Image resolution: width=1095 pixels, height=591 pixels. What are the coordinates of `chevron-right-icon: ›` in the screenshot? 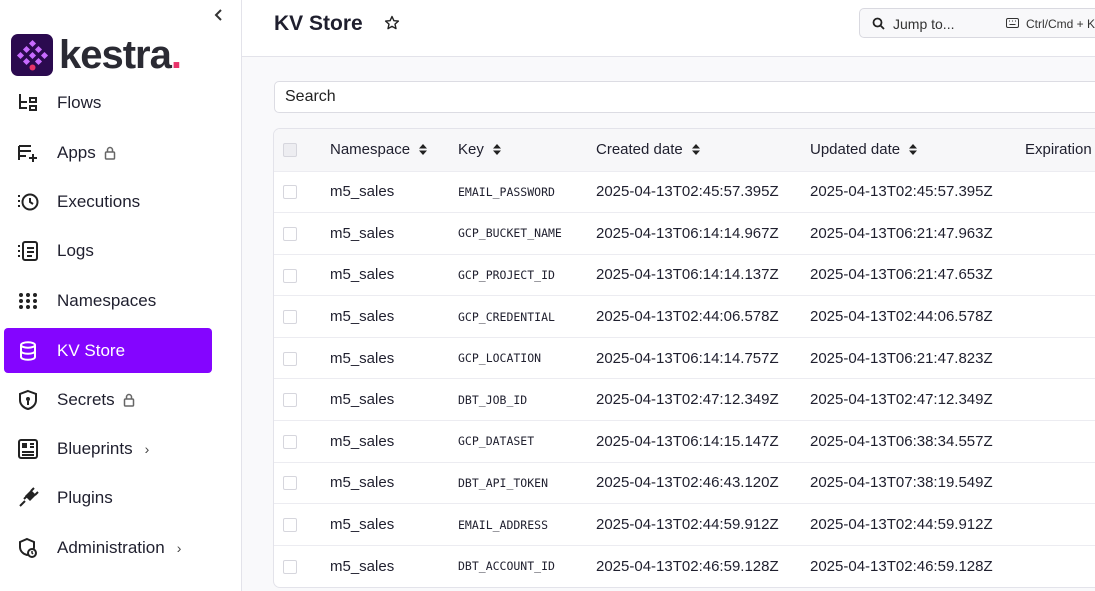 It's located at (147, 448).